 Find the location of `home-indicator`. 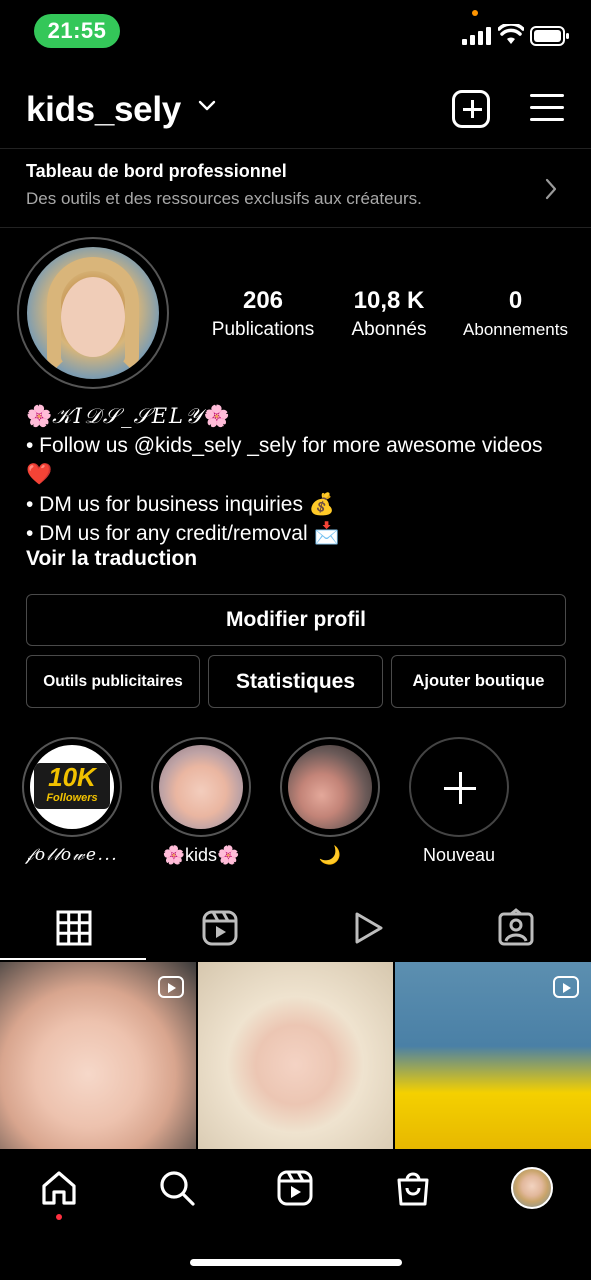

home-indicator is located at coordinates (296, 1262).